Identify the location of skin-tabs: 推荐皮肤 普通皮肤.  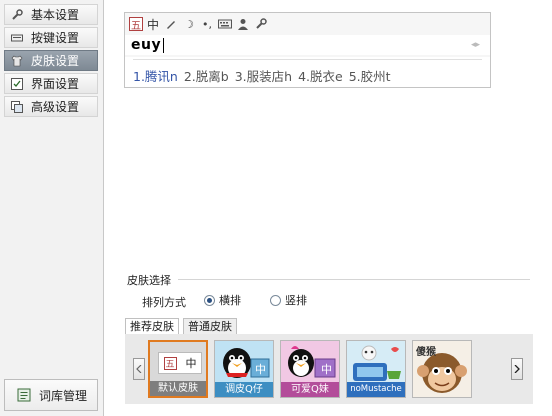
(329, 326).